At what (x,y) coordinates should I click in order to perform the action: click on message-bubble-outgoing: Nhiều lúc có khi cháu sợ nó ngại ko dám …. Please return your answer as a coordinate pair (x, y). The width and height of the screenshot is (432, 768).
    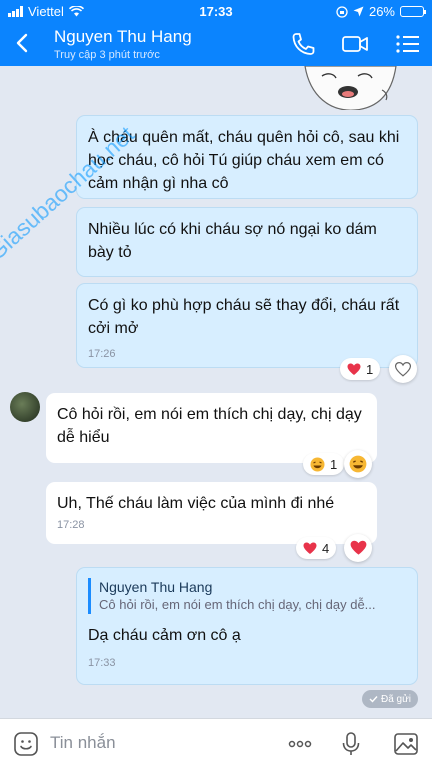
    Looking at the image, I should click on (247, 242).